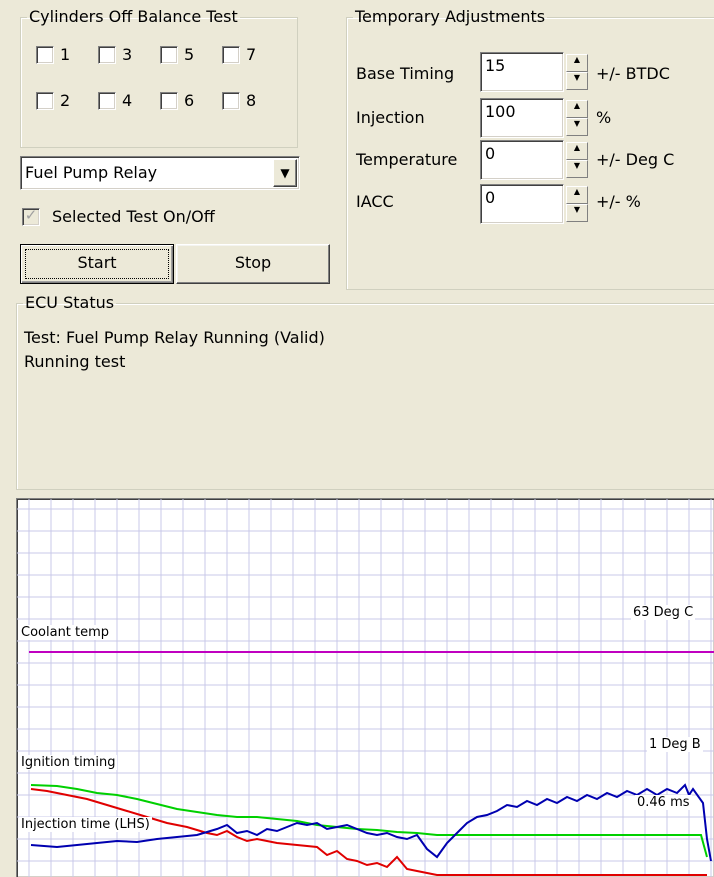 The height and width of the screenshot is (877, 714). I want to click on cylinders-group: Cylinders Off Balance Test, so click(159, 78).